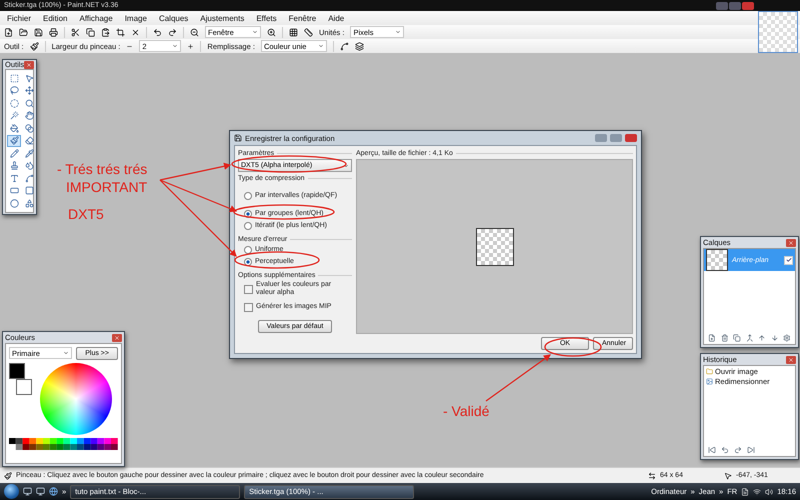 The height and width of the screenshot is (500, 800). What do you see at coordinates (14, 191) in the screenshot?
I see `rectangle-icon` at bounding box center [14, 191].